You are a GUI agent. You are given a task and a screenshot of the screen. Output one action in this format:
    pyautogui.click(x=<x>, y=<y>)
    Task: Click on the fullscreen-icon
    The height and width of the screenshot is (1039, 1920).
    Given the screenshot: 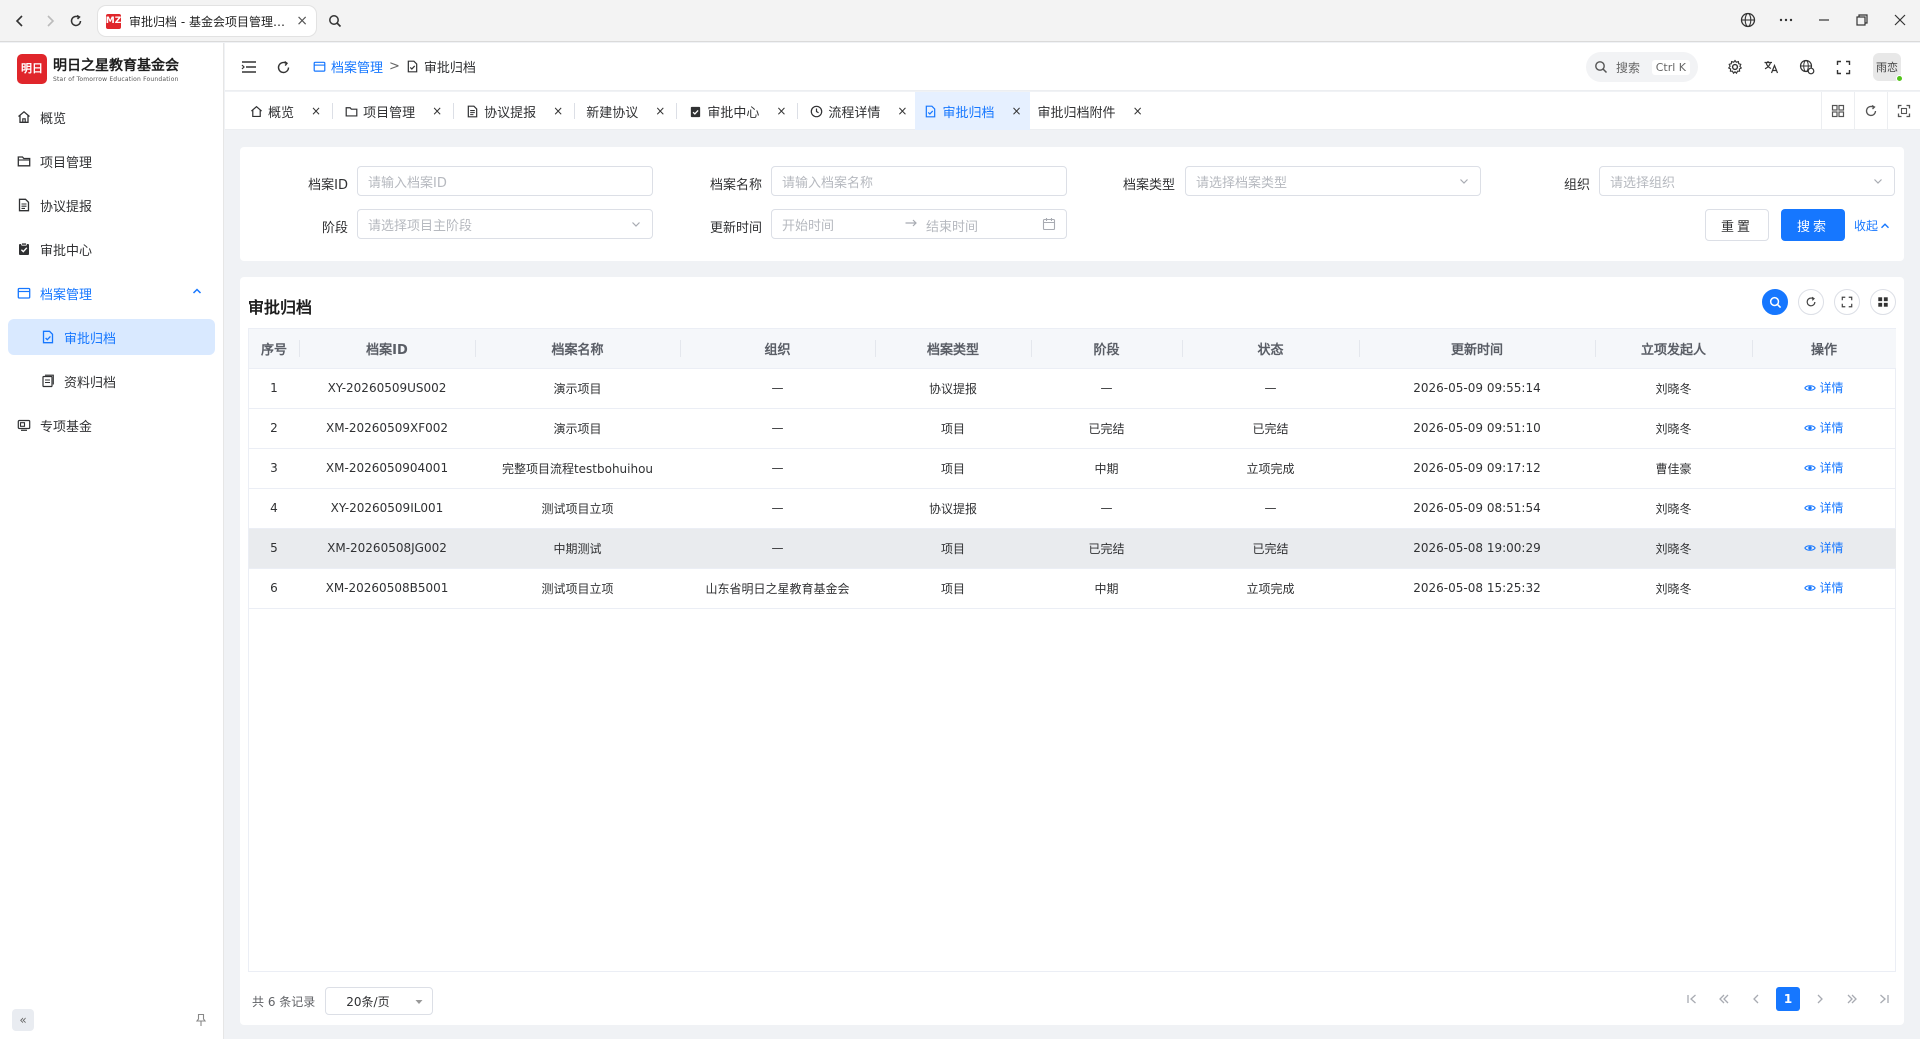 What is the action you would take?
    pyautogui.click(x=1843, y=67)
    